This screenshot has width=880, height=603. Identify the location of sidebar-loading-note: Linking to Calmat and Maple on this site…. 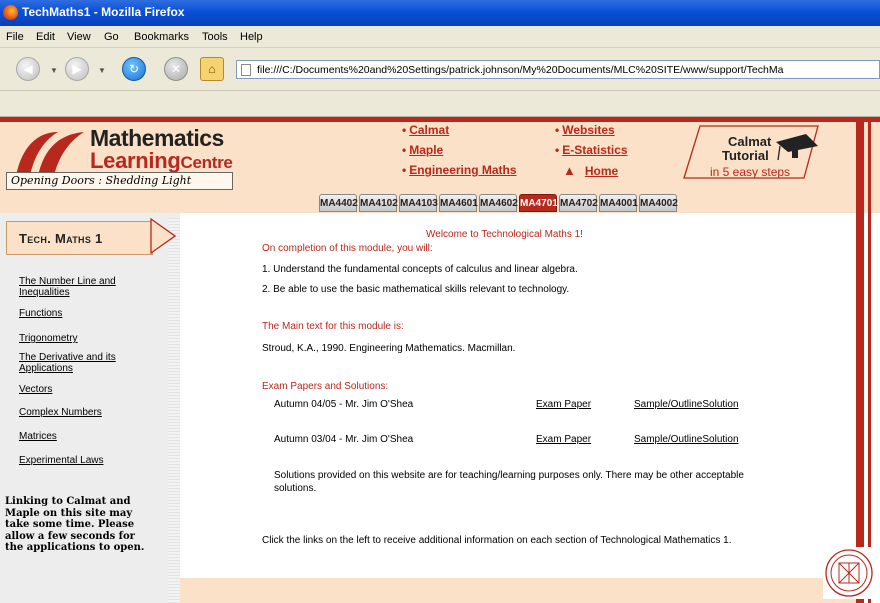
(75, 524).